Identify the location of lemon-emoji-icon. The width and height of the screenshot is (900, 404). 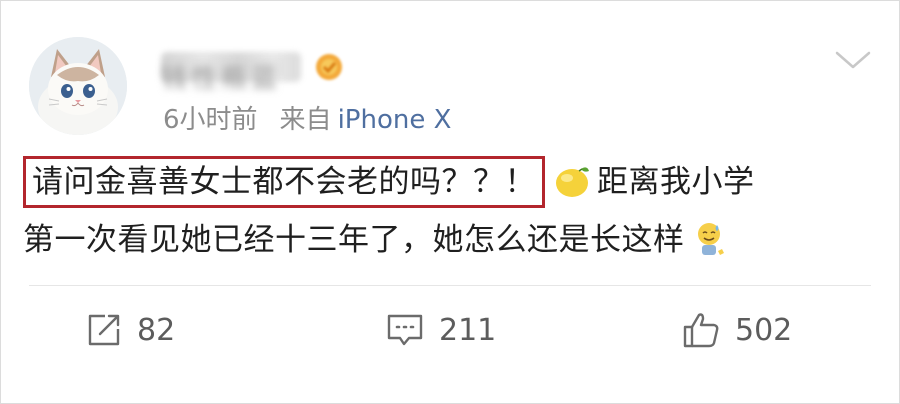
(572, 181).